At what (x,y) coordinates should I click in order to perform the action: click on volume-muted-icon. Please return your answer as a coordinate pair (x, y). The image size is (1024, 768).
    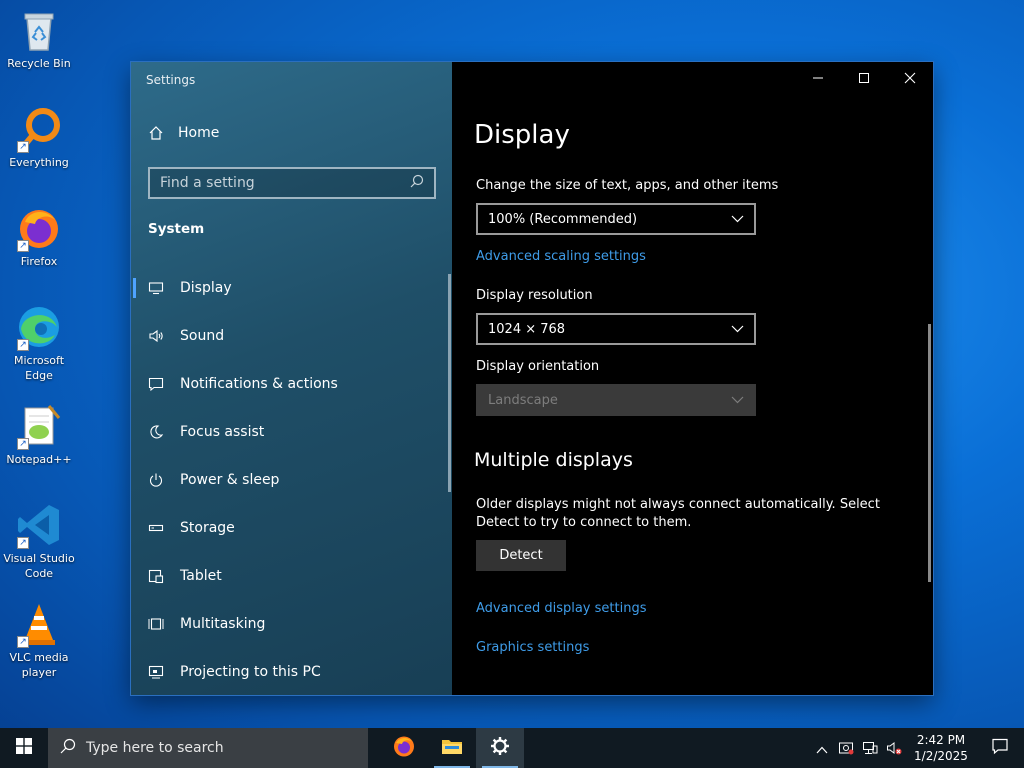
    Looking at the image, I should click on (894, 748).